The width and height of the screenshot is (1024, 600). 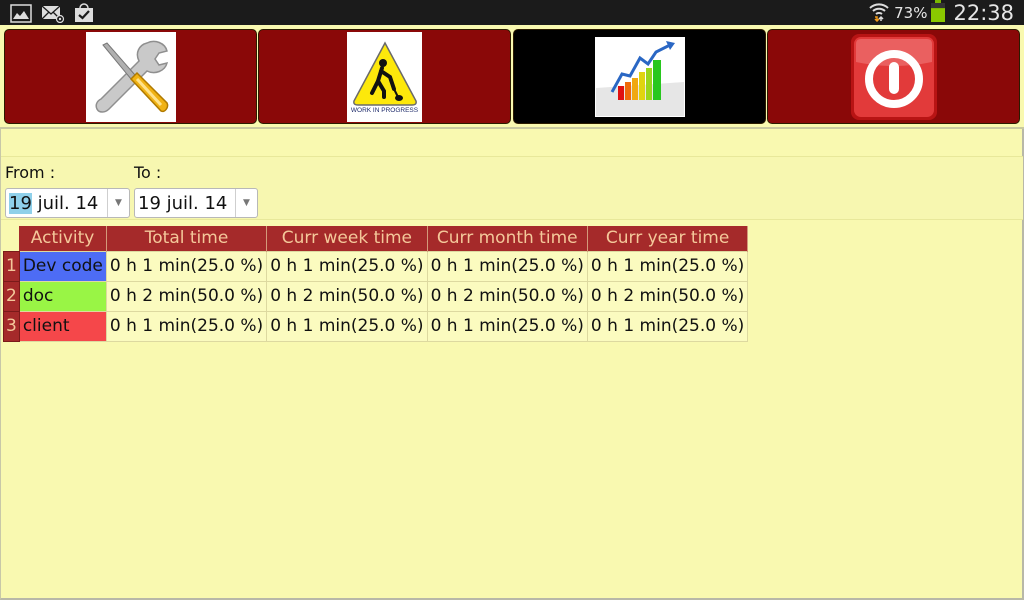 What do you see at coordinates (11, 296) in the screenshot?
I see `row-number: 2` at bounding box center [11, 296].